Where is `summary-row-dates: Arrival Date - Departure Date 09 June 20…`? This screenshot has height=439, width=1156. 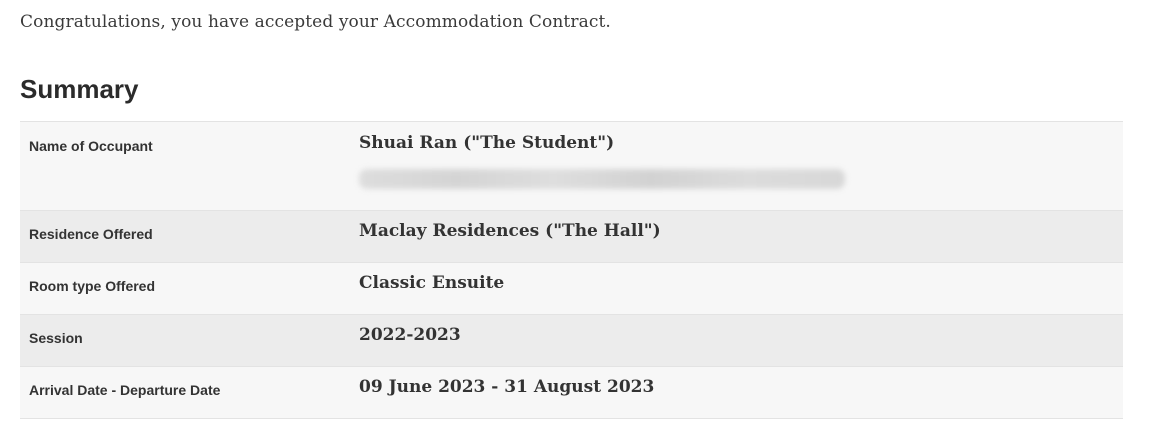
summary-row-dates: Arrival Date - Departure Date 09 June 20… is located at coordinates (571, 393).